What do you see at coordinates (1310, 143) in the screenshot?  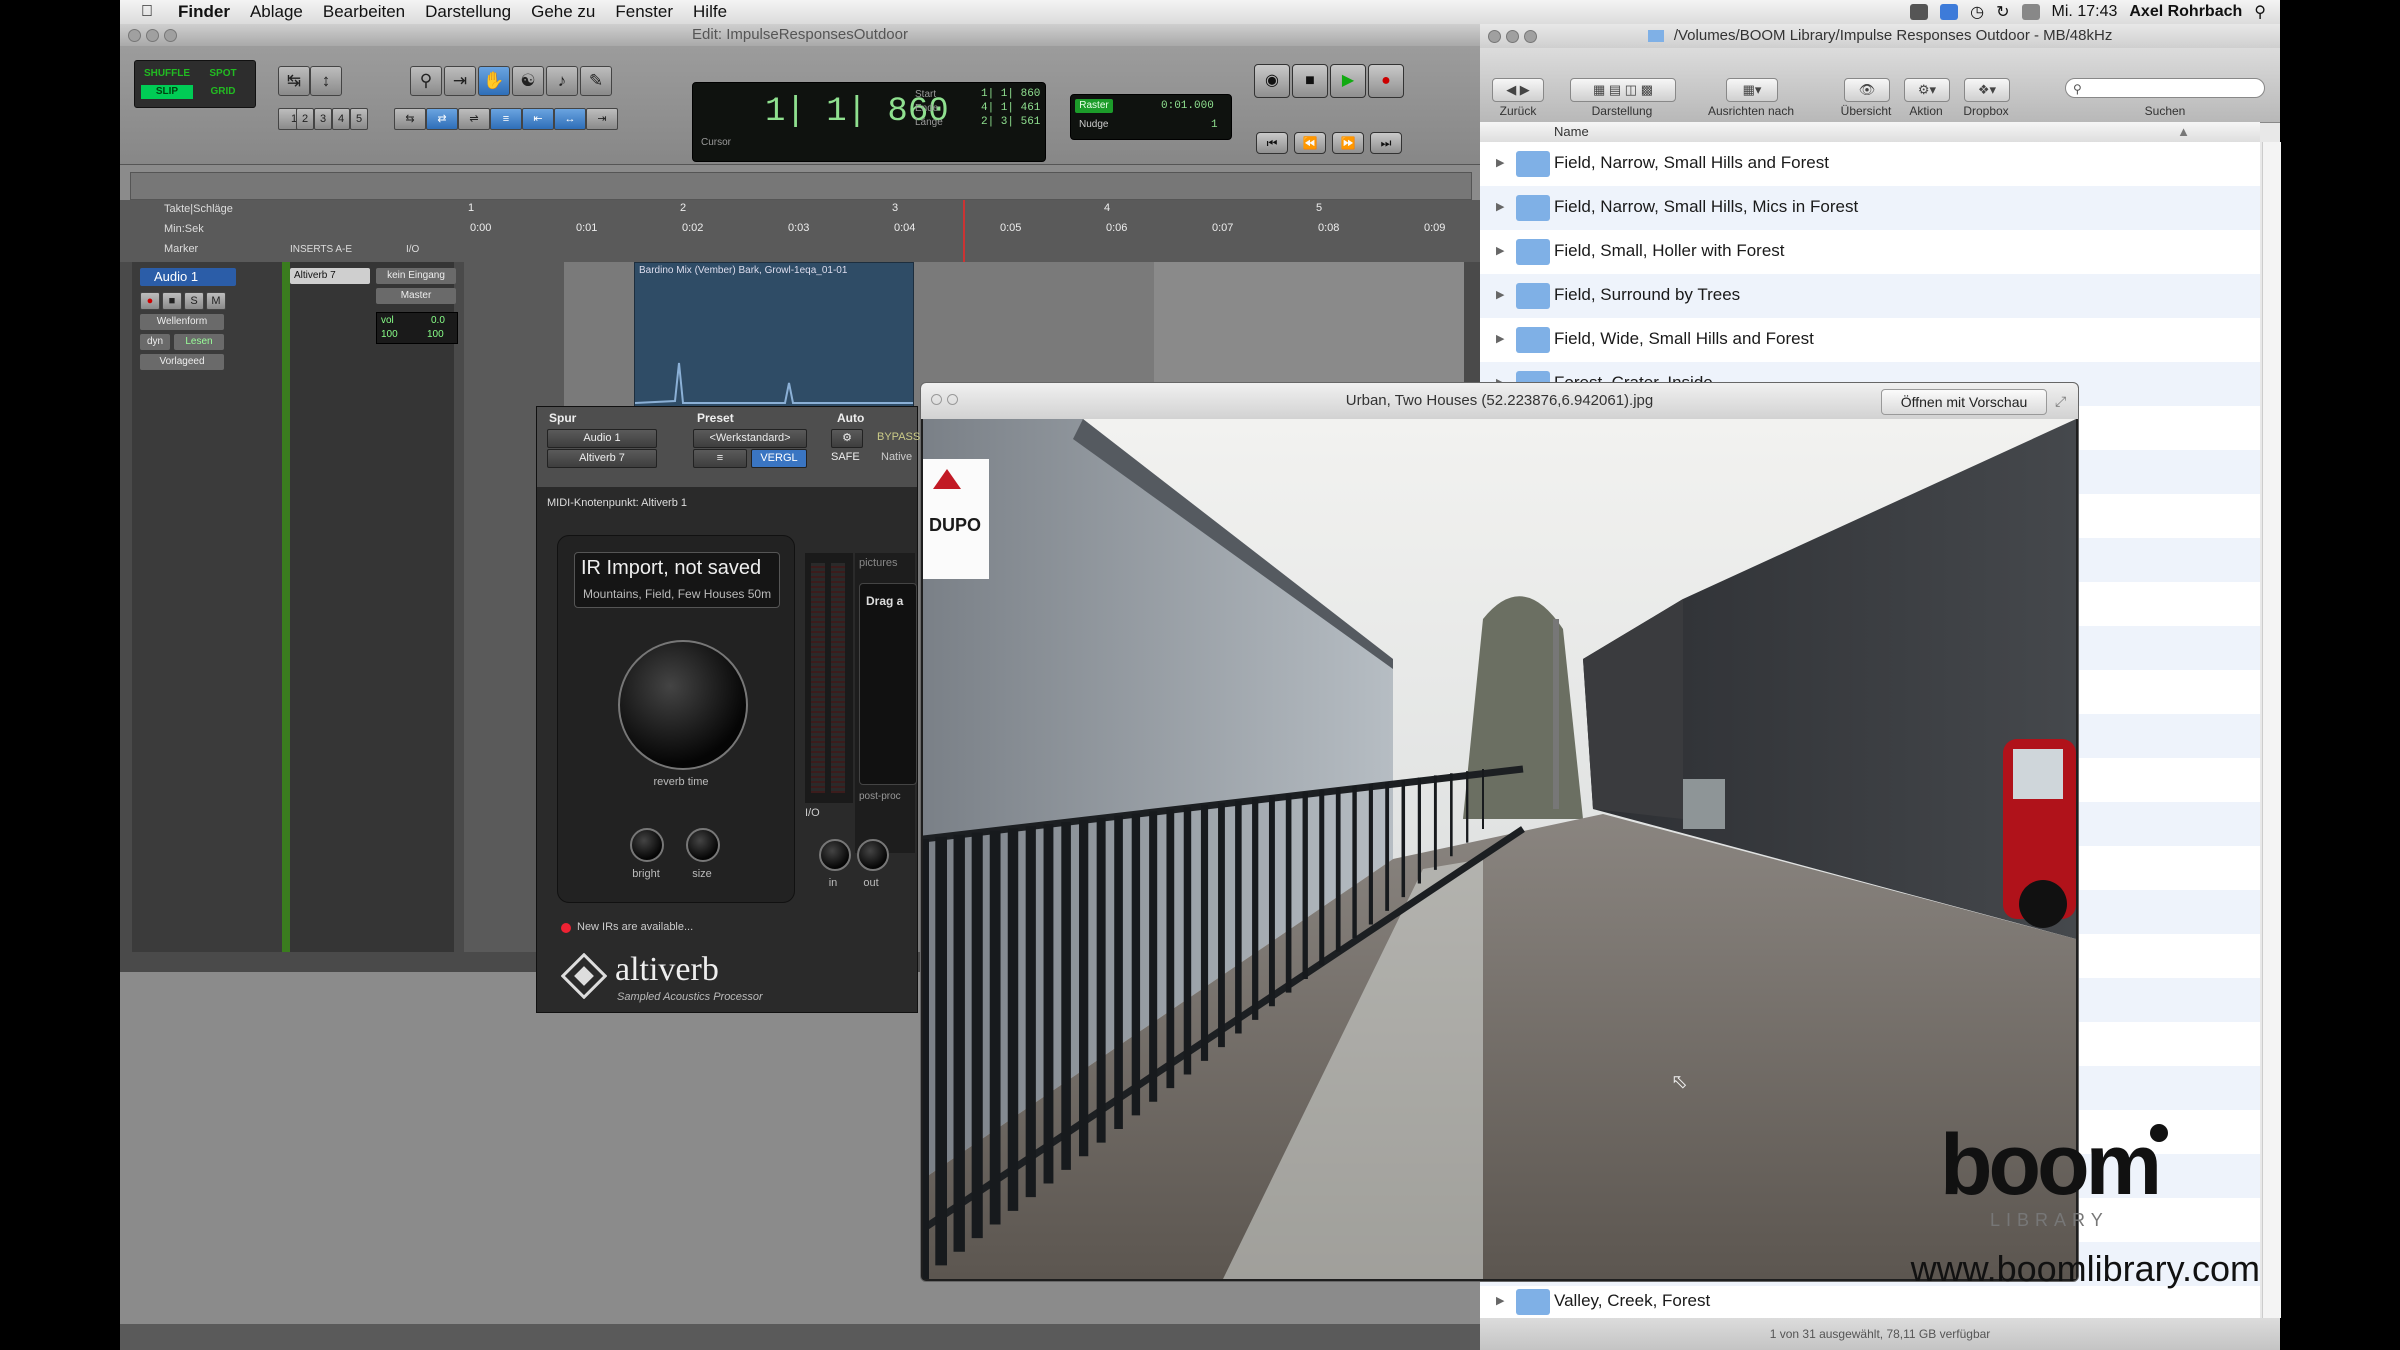 I see `rewind-icon: ⏪` at bounding box center [1310, 143].